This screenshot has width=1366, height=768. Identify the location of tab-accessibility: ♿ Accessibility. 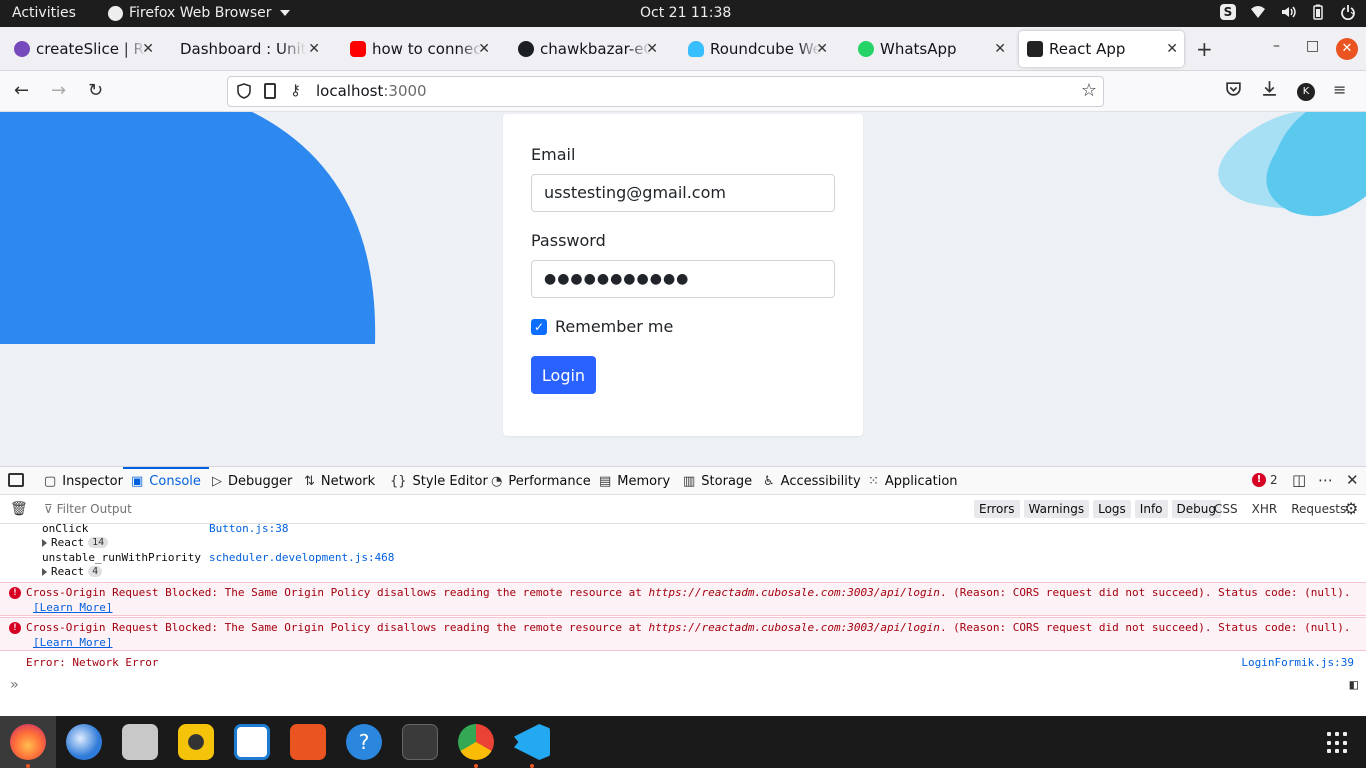
(812, 481).